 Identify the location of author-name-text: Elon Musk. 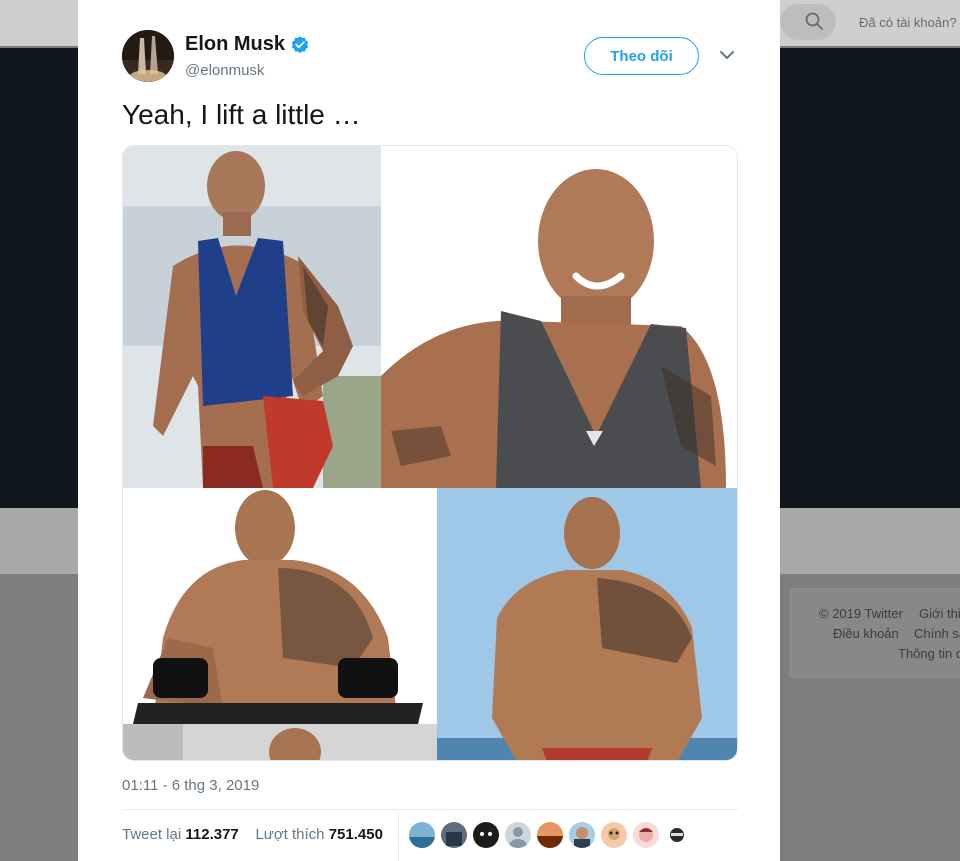
(235, 44).